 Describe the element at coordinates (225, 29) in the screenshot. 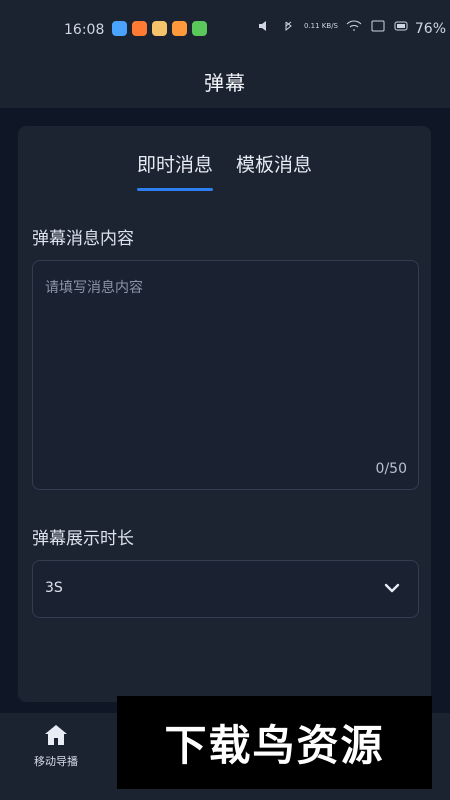

I see `status-bar: 16:08 0.11 KB/S 76%` at that location.